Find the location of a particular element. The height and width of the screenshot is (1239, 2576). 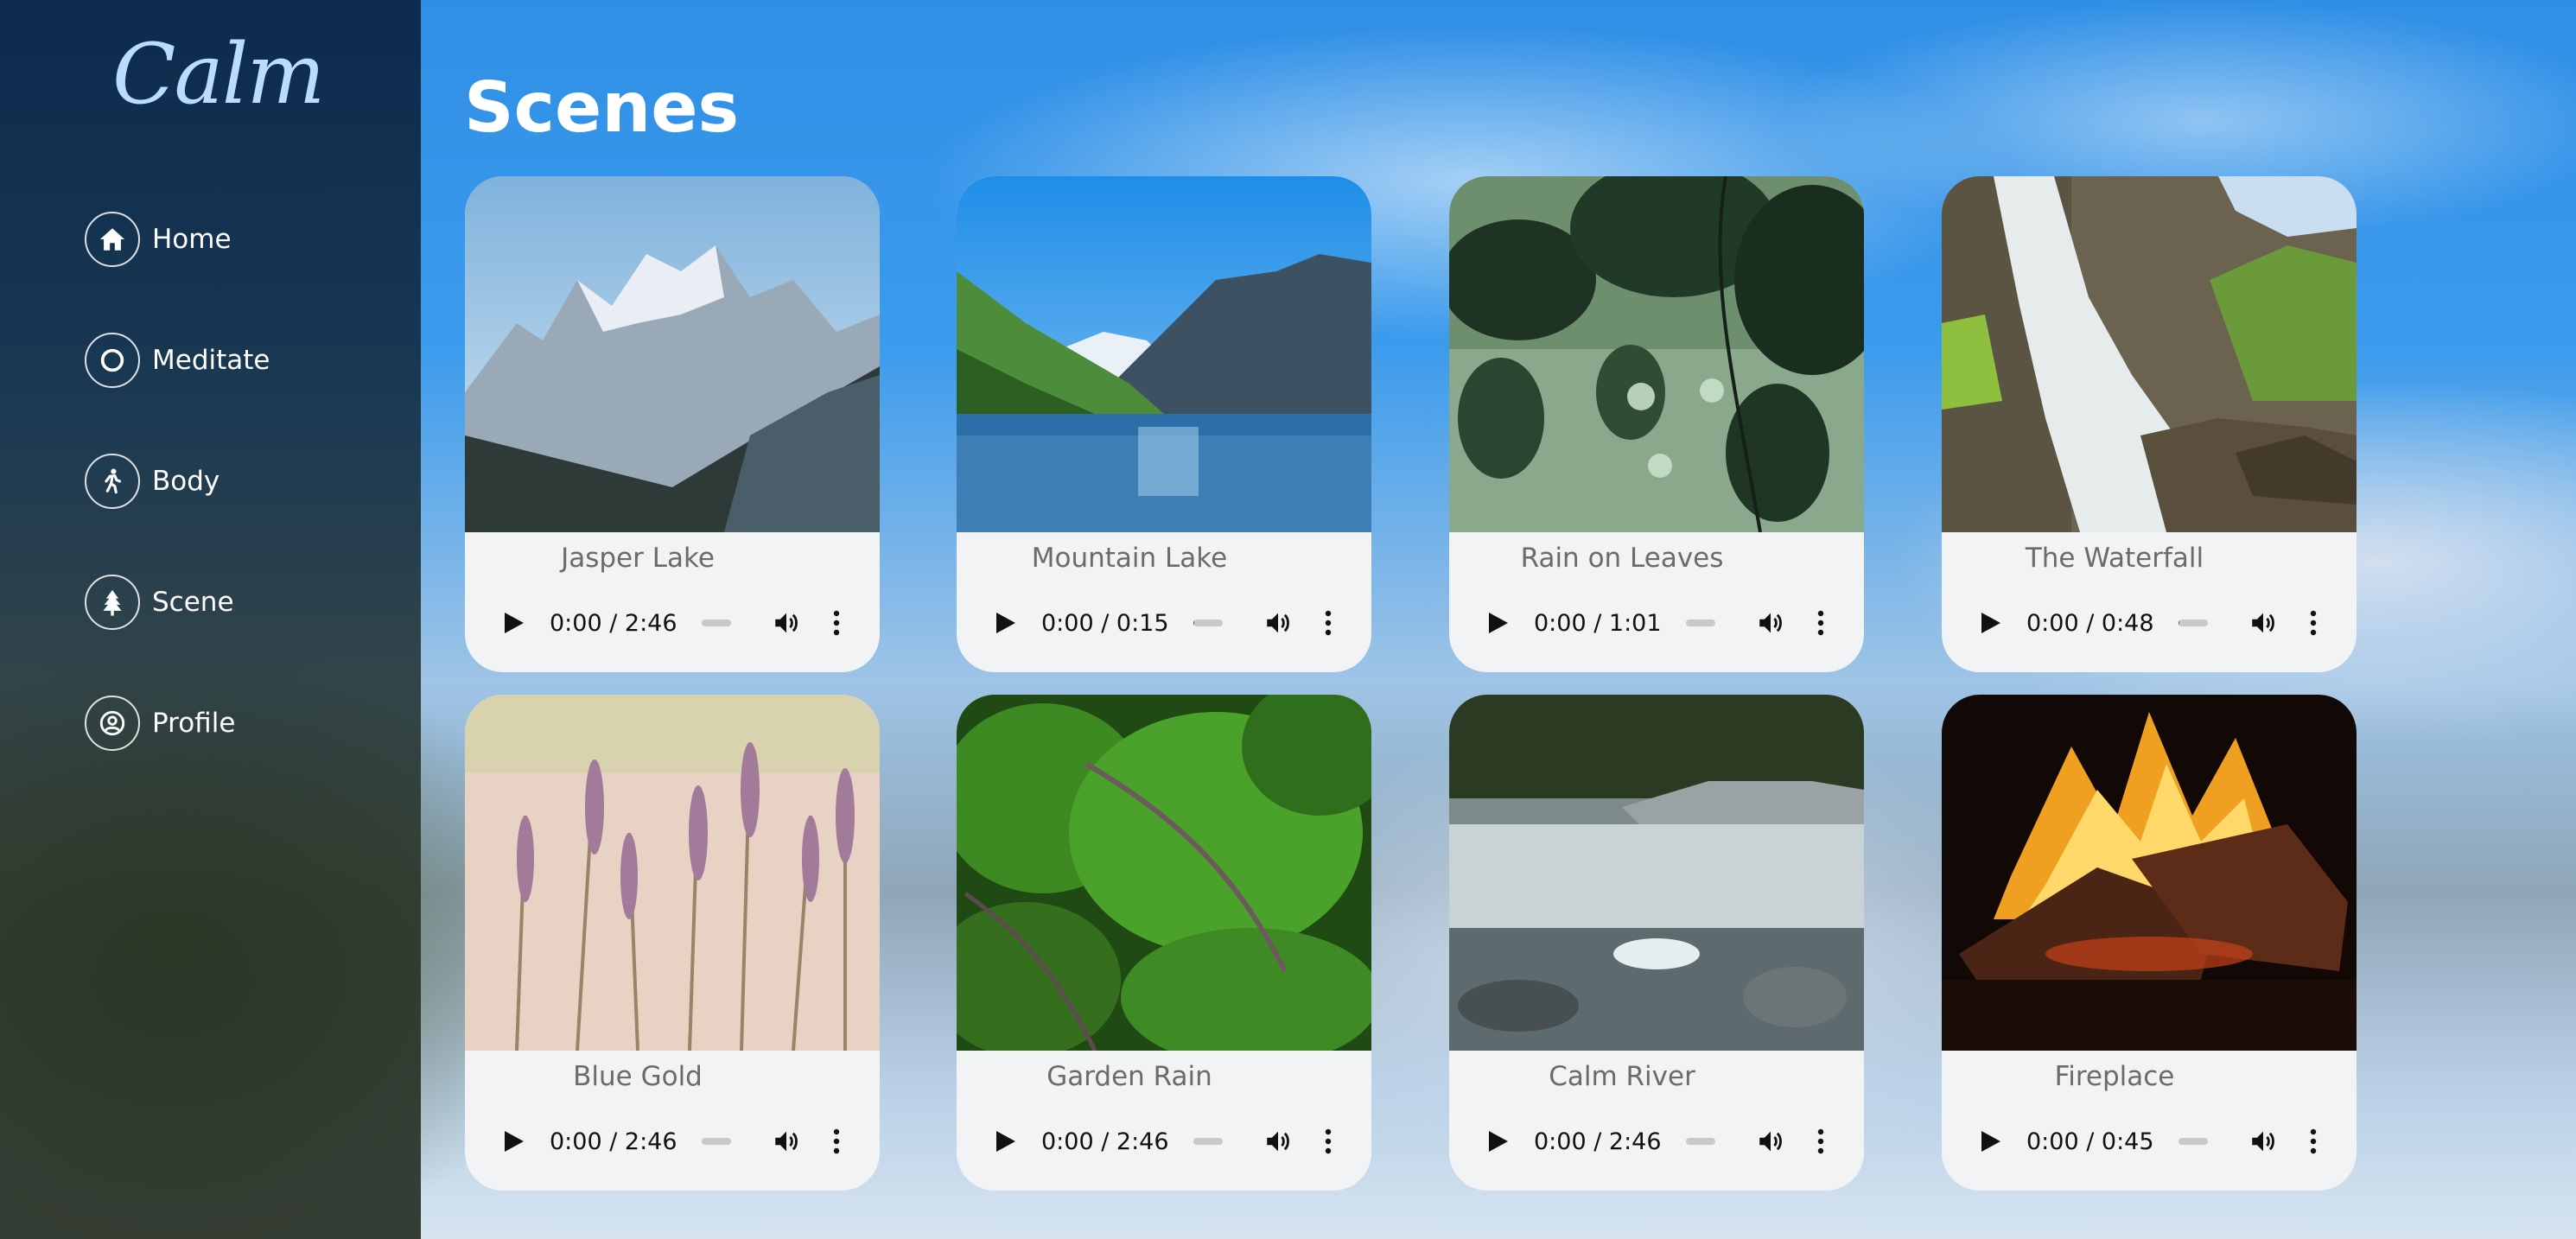

sidebar-item-meditate: Meditate is located at coordinates (178, 360).